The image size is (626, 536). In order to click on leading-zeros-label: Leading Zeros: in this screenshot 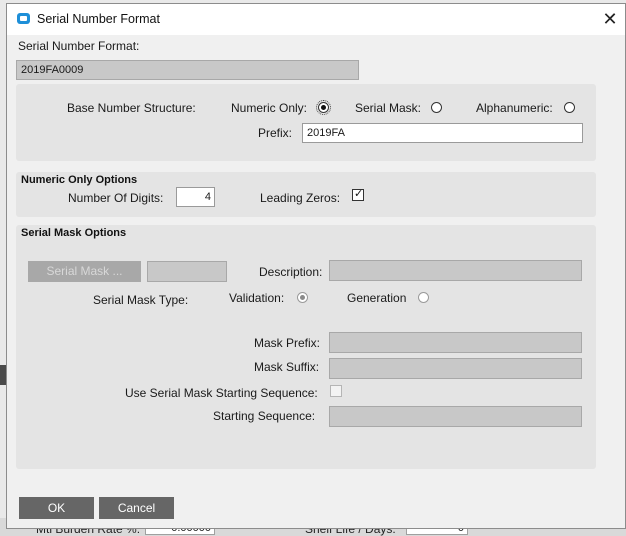, I will do `click(300, 198)`.